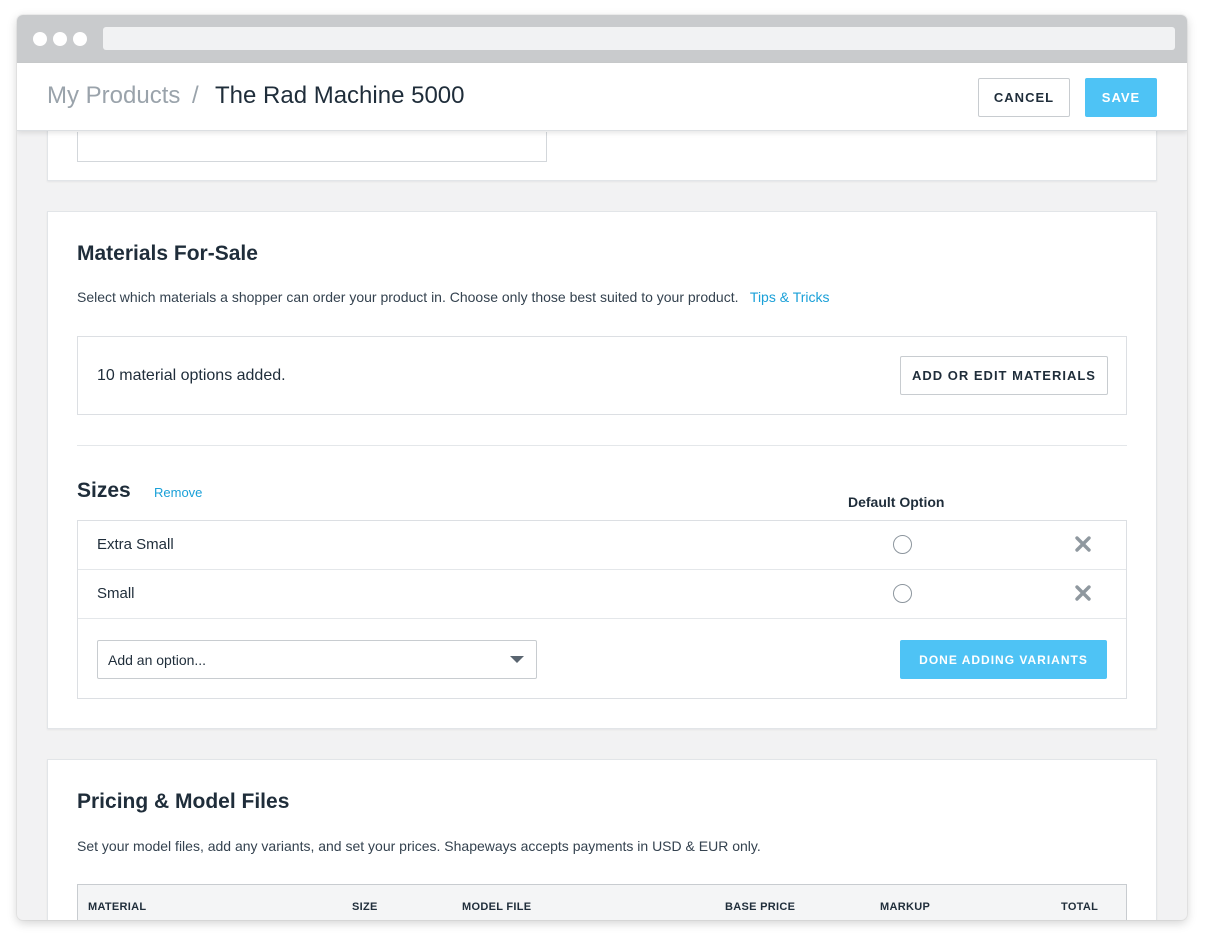  I want to click on save-button: SAVE, so click(1121, 97).